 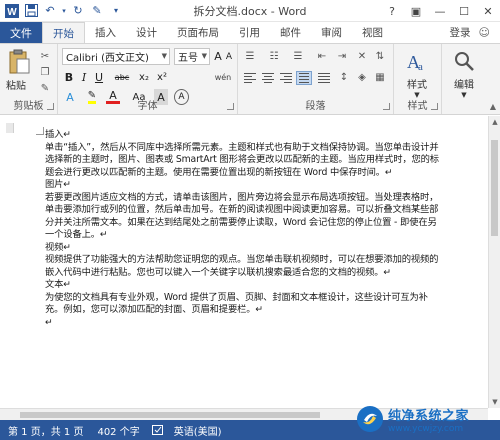 What do you see at coordinates (286, 78) in the screenshot?
I see `align-right-icon` at bounding box center [286, 78].